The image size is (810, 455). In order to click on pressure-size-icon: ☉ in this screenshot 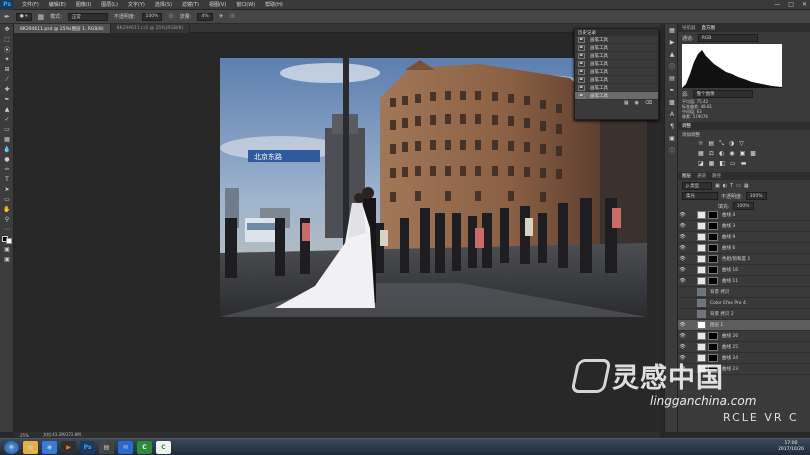, I will do `click(232, 16)`.